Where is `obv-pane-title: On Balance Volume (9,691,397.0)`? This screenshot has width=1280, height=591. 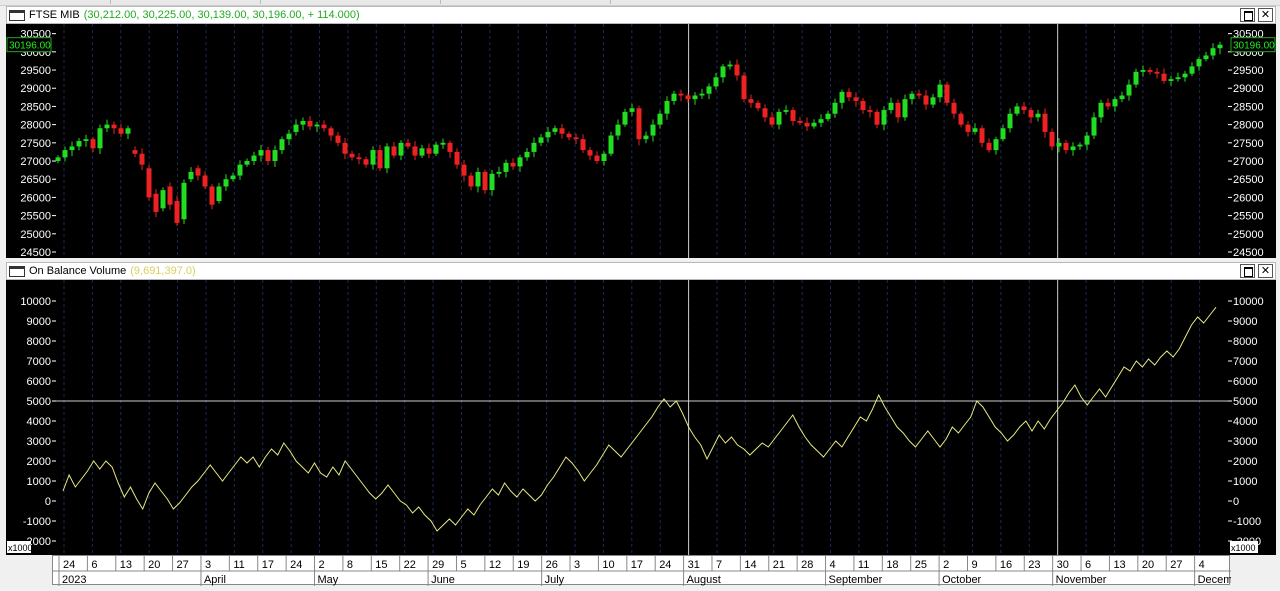
obv-pane-title: On Balance Volume (9,691,397.0) is located at coordinates (112, 271).